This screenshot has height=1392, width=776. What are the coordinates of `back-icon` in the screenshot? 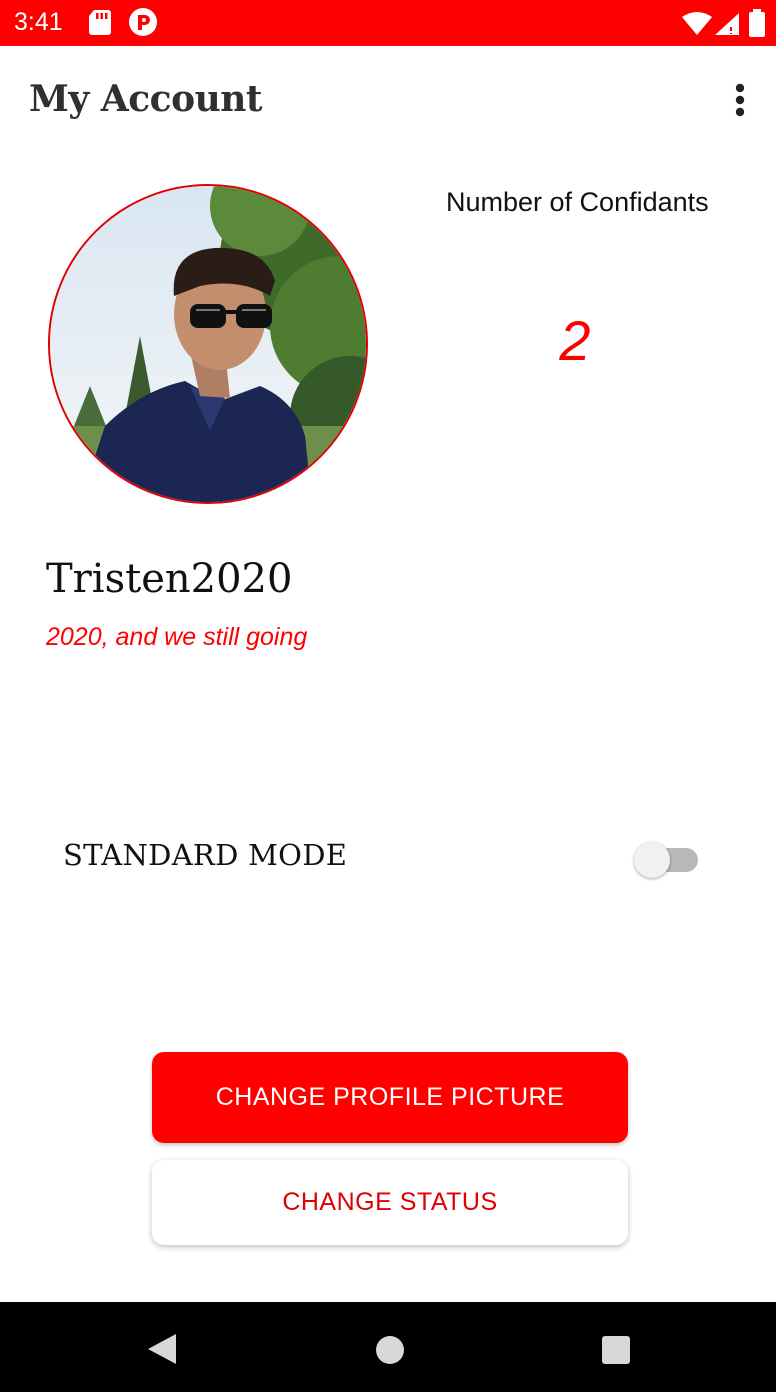 It's located at (162, 1351).